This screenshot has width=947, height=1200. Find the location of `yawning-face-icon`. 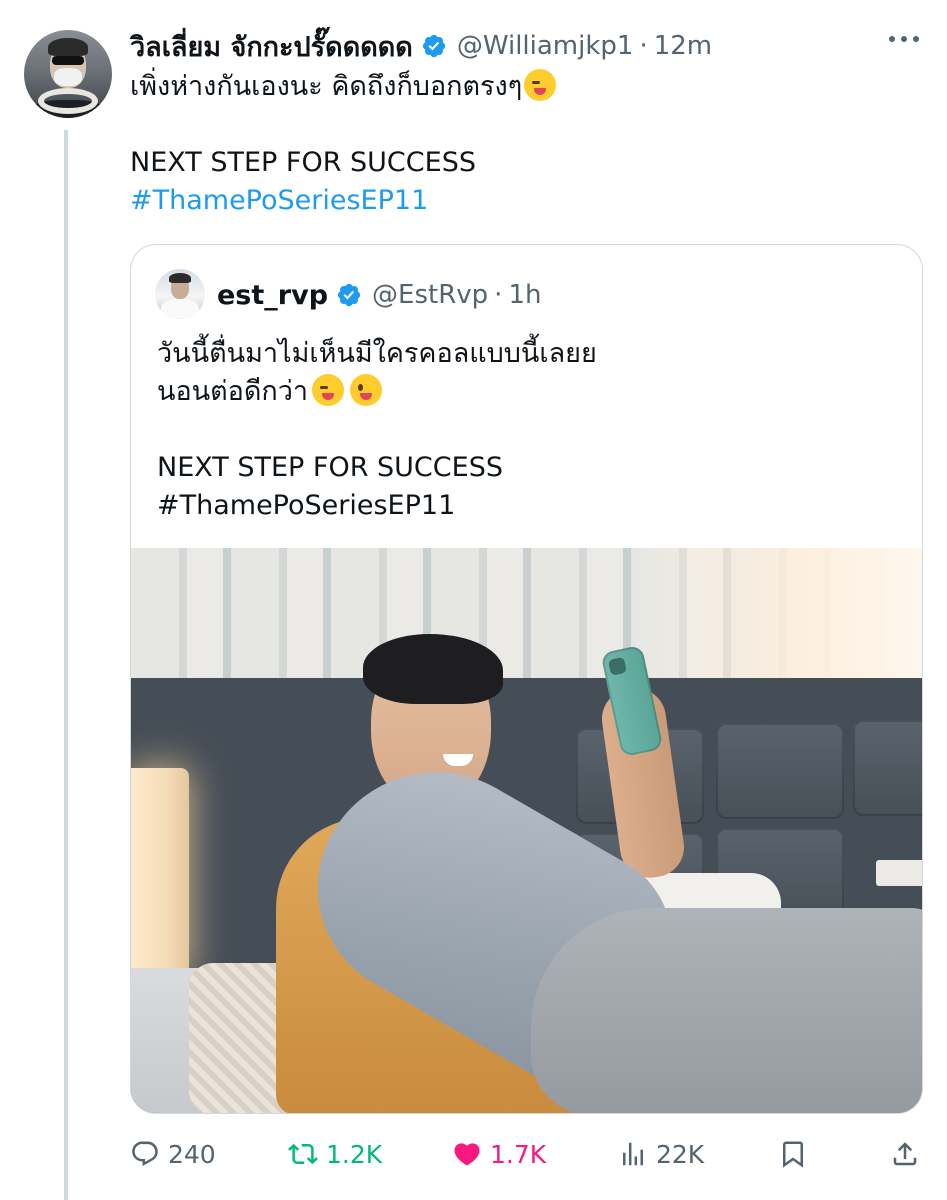

yawning-face-icon is located at coordinates (328, 390).